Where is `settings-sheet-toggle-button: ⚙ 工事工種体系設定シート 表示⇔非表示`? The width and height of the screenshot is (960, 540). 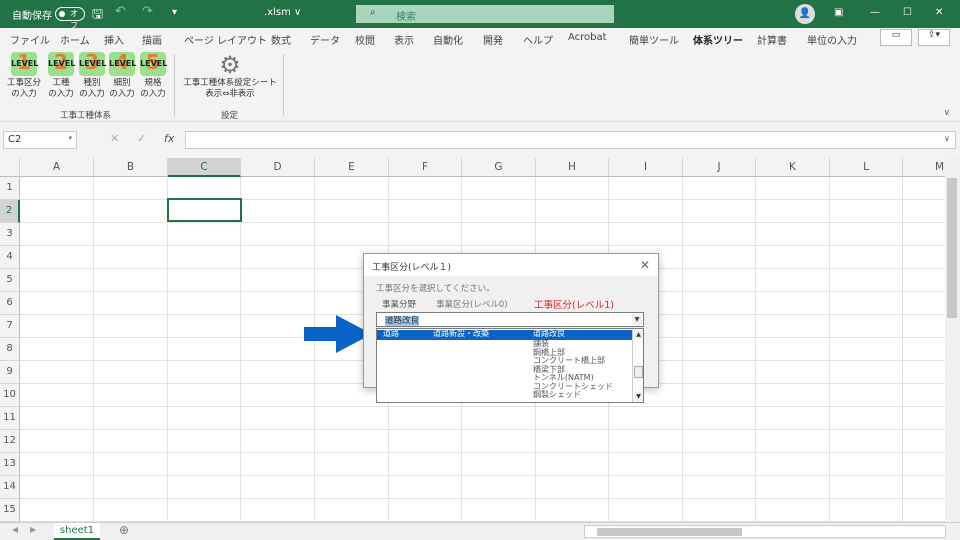 settings-sheet-toggle-button: ⚙ 工事工種体系設定シート 表示⇔非表示 is located at coordinates (230, 76).